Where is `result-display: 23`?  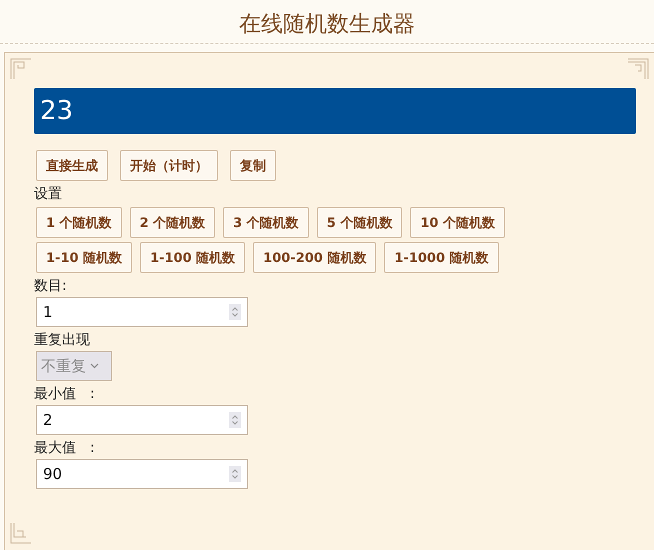
result-display: 23 is located at coordinates (335, 111).